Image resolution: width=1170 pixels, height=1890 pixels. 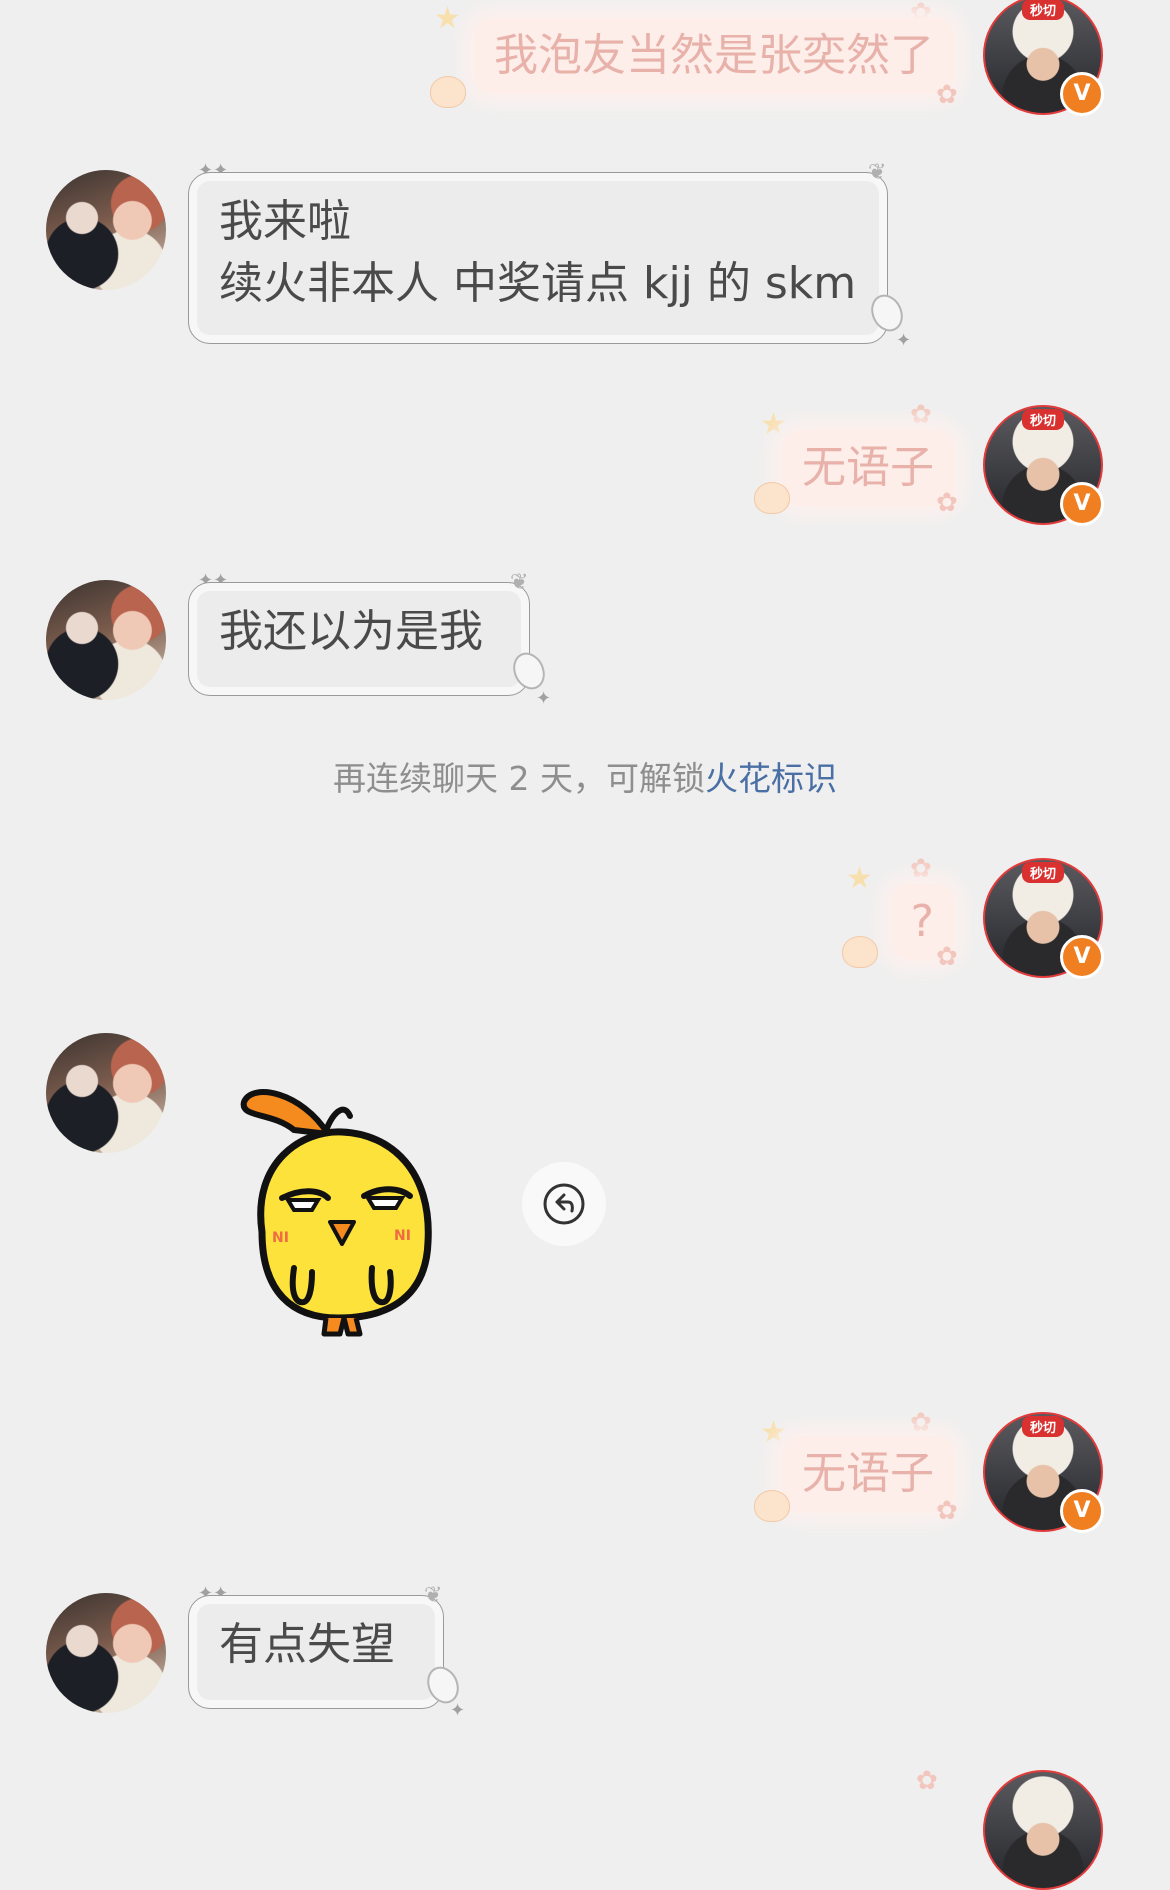 What do you see at coordinates (771, 778) in the screenshot?
I see `spark-badge-link: 火花标识` at bounding box center [771, 778].